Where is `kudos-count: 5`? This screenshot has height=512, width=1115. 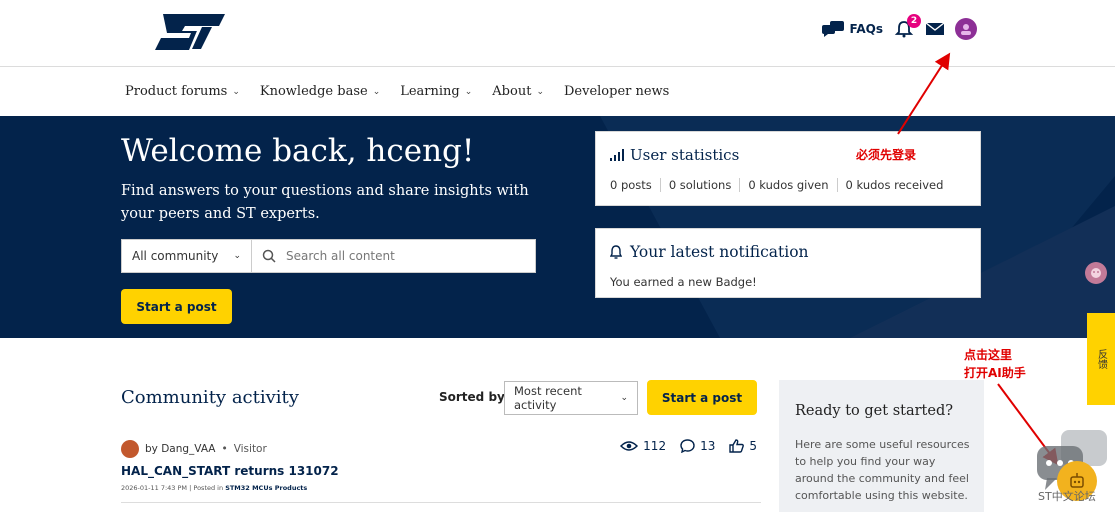 kudos-count: 5 is located at coordinates (753, 446).